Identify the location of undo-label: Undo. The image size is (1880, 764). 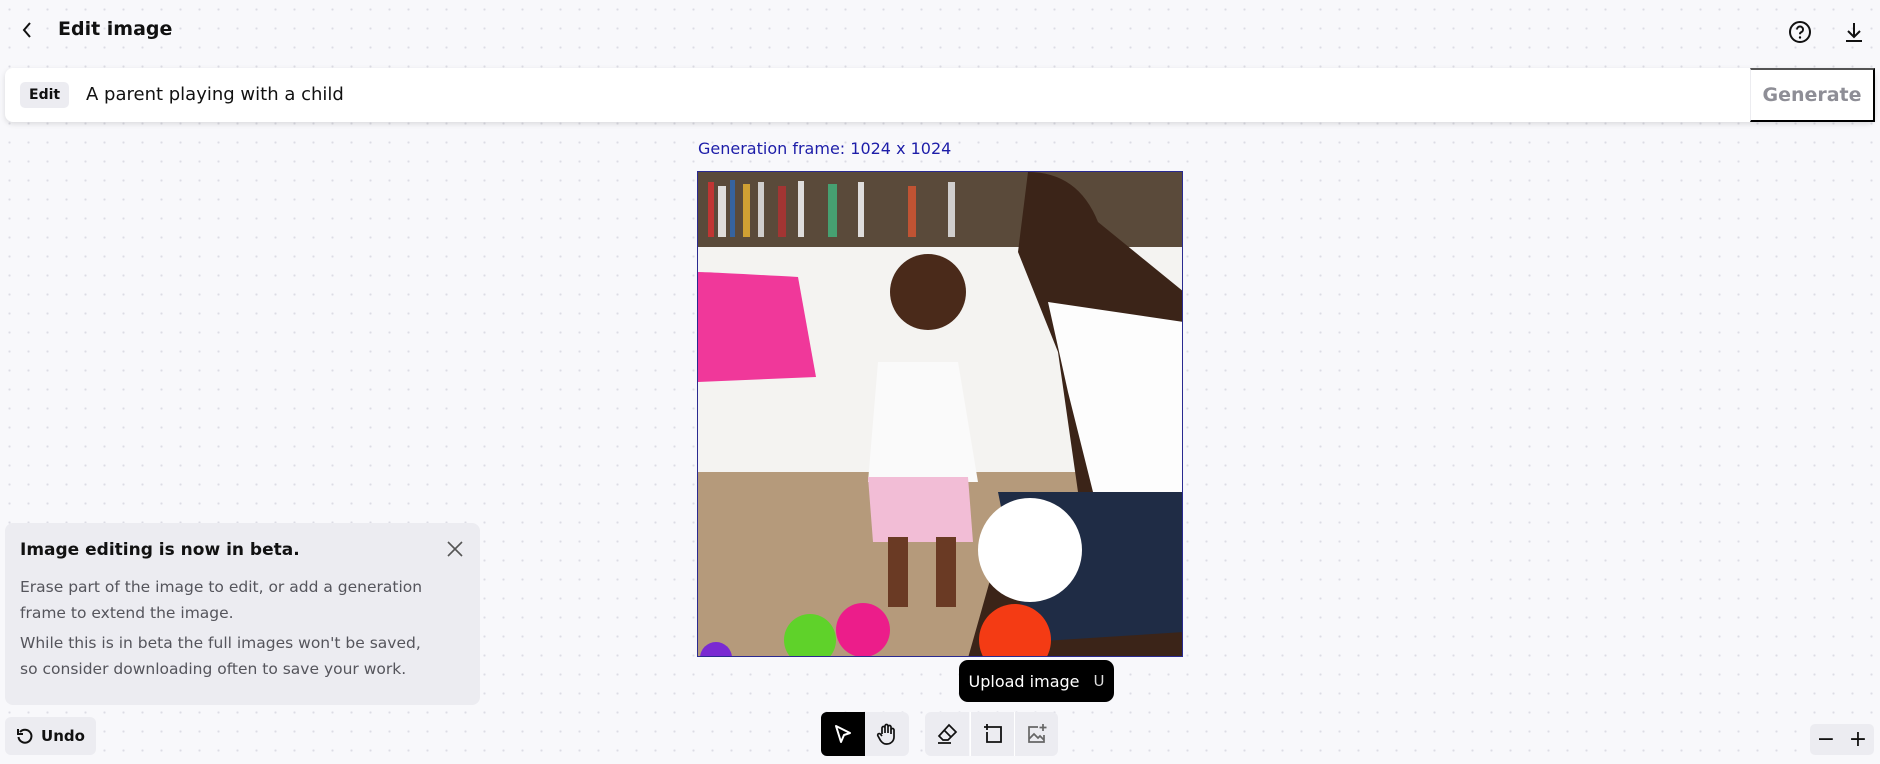
(63, 736).